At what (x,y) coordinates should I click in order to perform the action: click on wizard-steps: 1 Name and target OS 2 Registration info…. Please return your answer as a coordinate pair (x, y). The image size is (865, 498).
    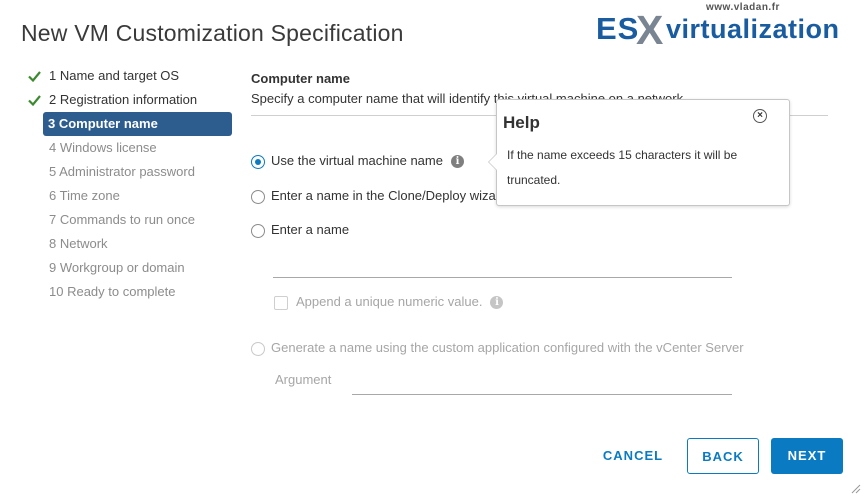
    Looking at the image, I should click on (131, 184).